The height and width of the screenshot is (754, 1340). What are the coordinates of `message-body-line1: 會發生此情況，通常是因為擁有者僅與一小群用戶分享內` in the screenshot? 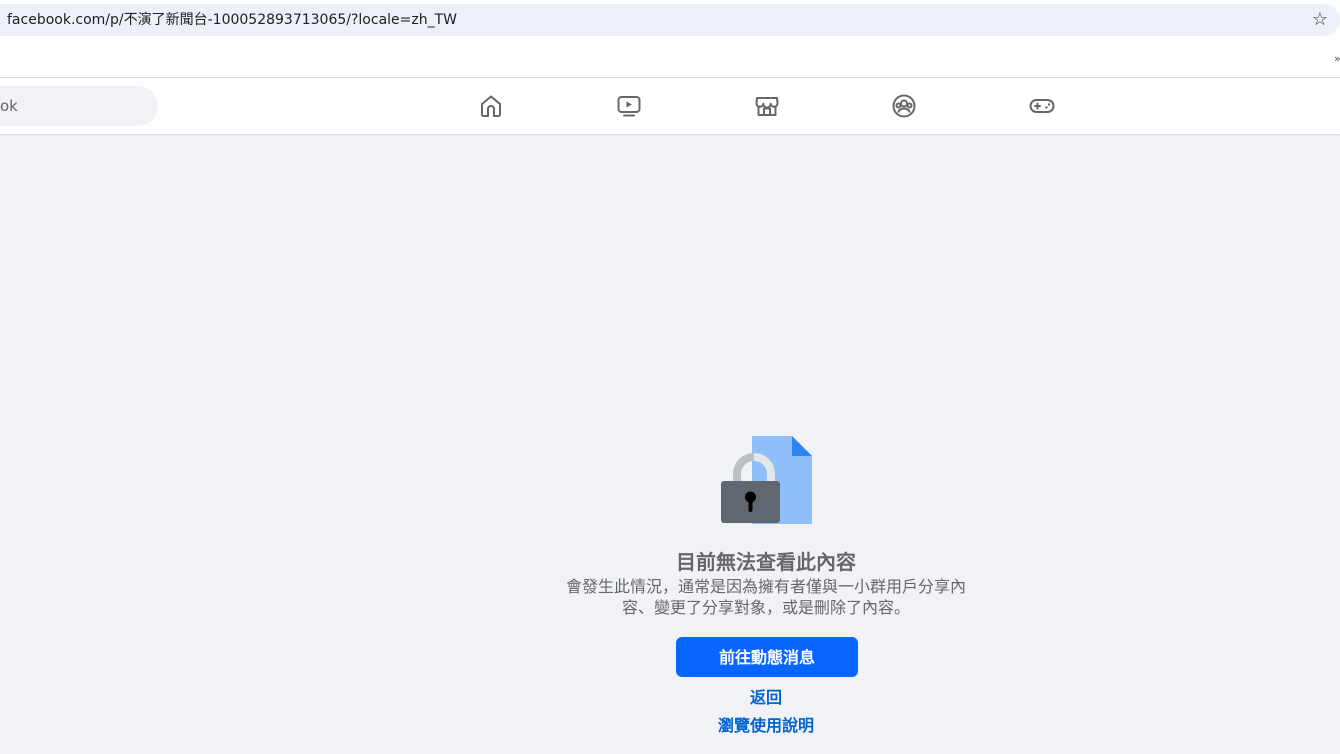 It's located at (765, 586).